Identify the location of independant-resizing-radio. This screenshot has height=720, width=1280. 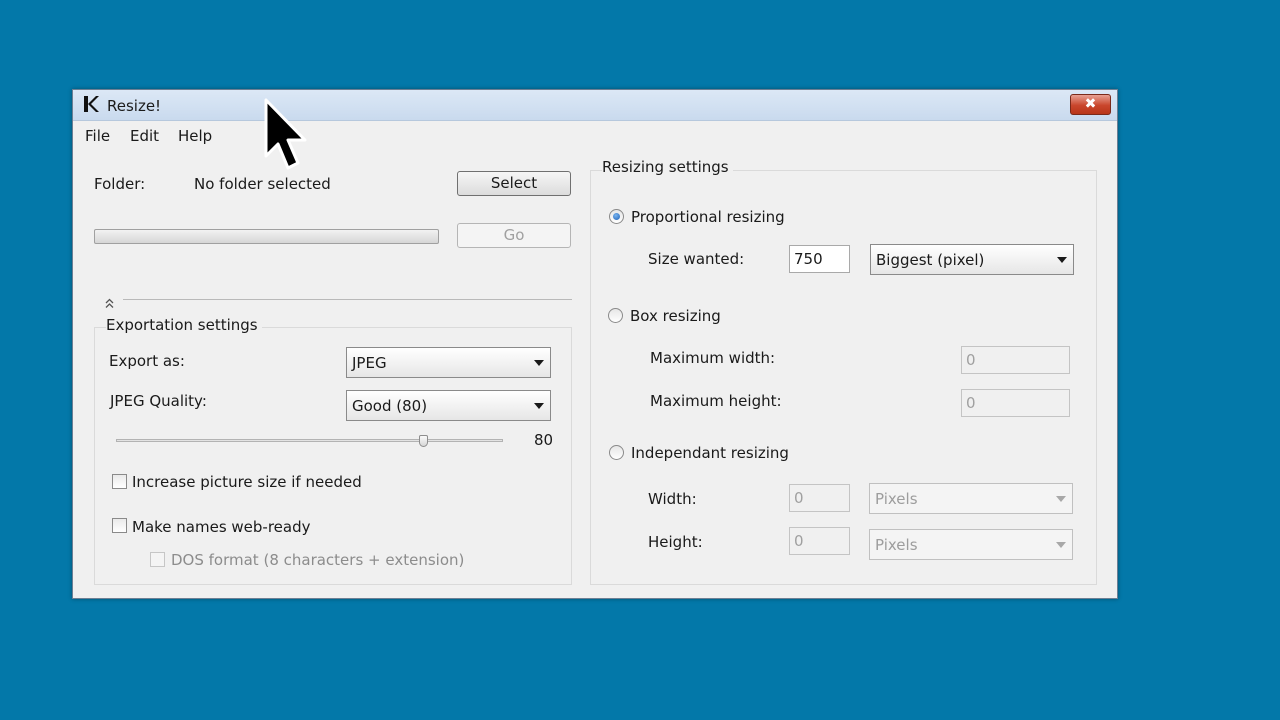
(616, 452).